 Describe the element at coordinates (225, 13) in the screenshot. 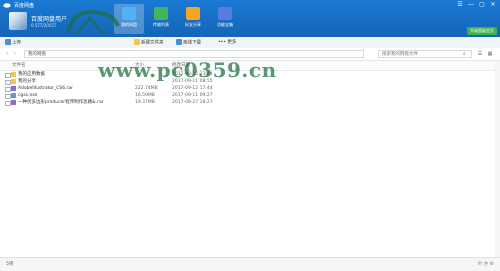

I see `toolbox-icon` at that location.